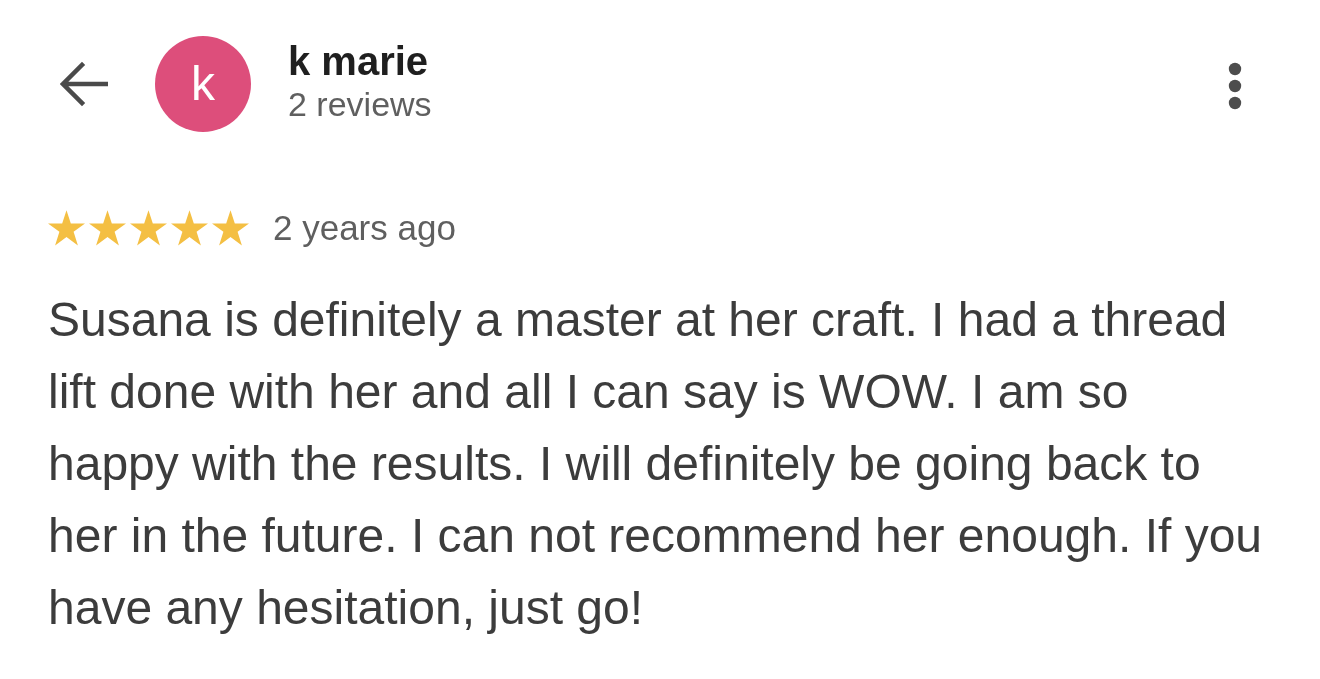 The image size is (1320, 679). I want to click on more-options-icon, so click(1235, 86).